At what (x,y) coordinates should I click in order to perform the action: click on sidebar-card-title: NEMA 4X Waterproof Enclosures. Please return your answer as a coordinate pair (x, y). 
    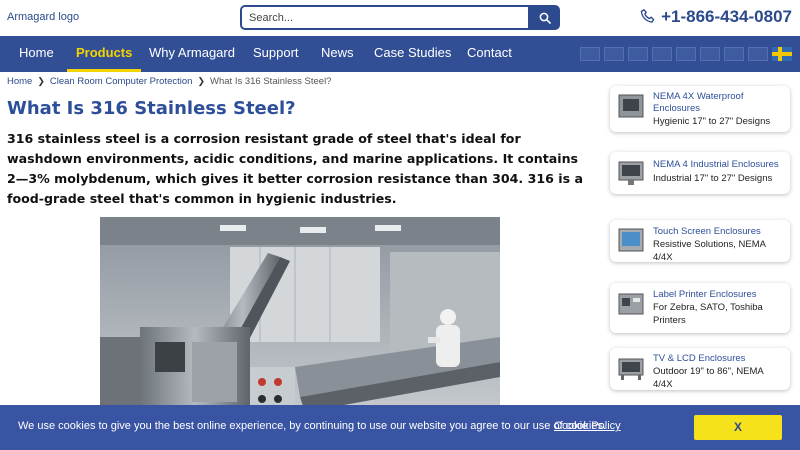
    Looking at the image, I should click on (698, 102).